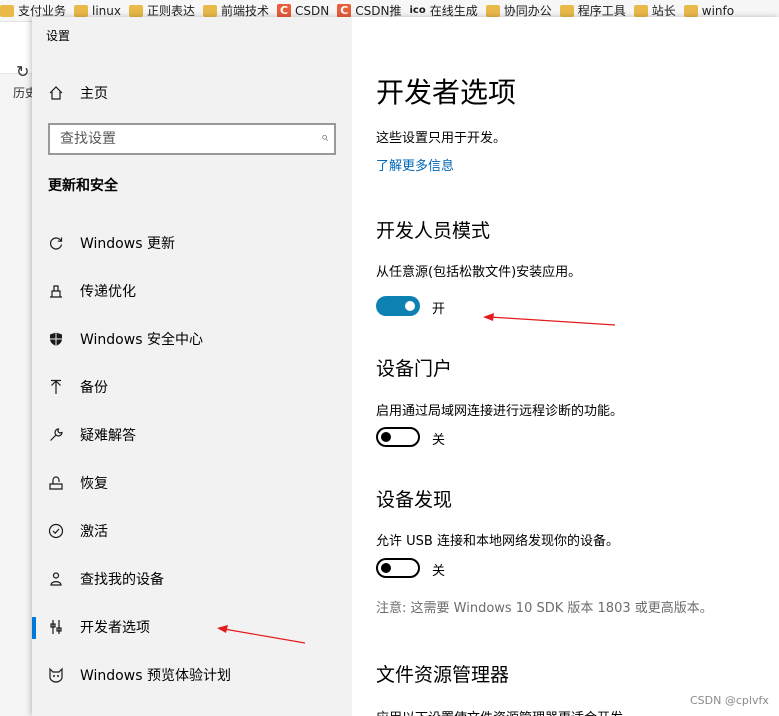 The width and height of the screenshot is (779, 716). What do you see at coordinates (108, 436) in the screenshot?
I see `sidebar-item-label: 疑难解答` at bounding box center [108, 436].